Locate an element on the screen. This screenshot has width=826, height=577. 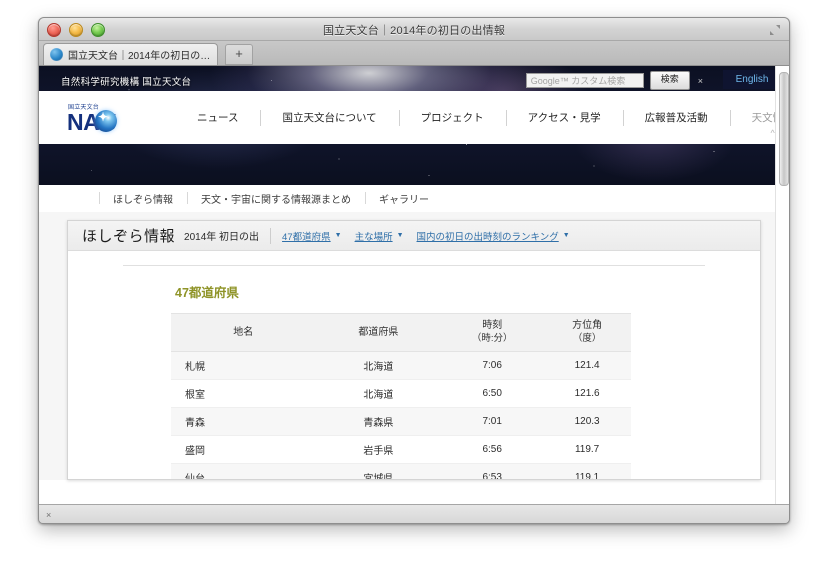
column-header-name: 地名 is located at coordinates (243, 332).